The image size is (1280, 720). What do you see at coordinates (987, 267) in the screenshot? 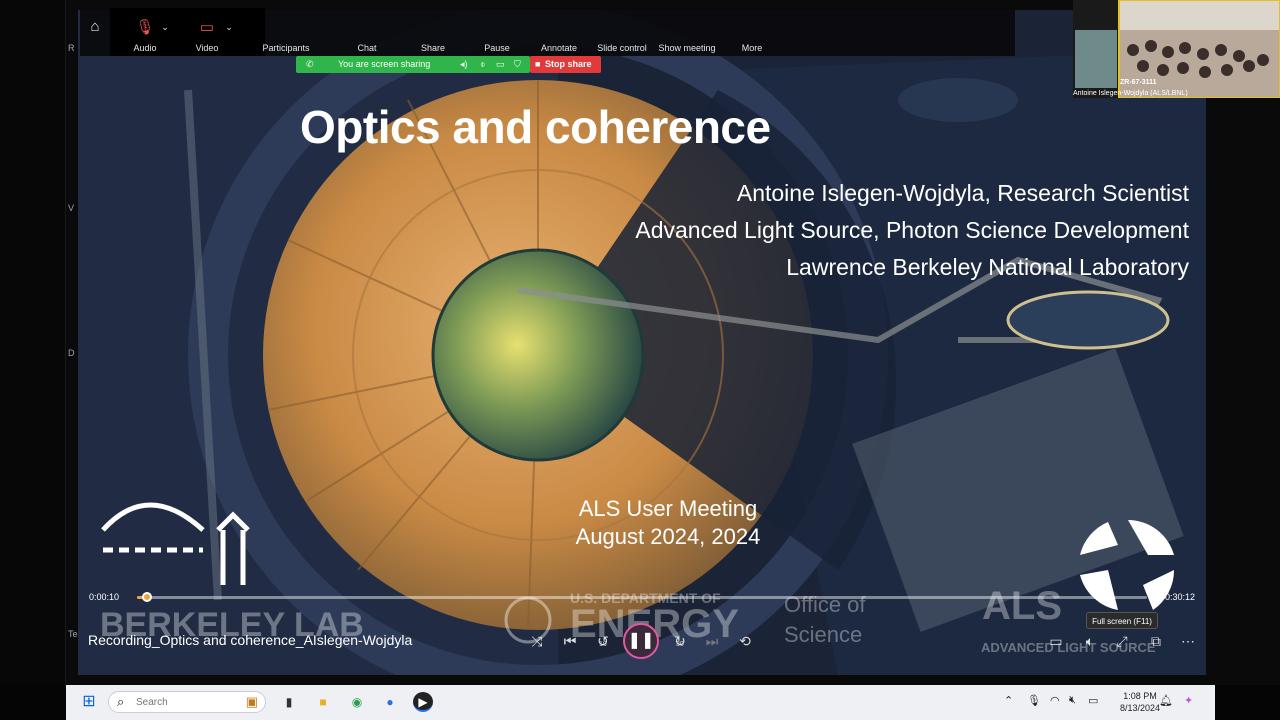
I see `slide-lab: Lawrence Berkeley National Laboratory` at bounding box center [987, 267].